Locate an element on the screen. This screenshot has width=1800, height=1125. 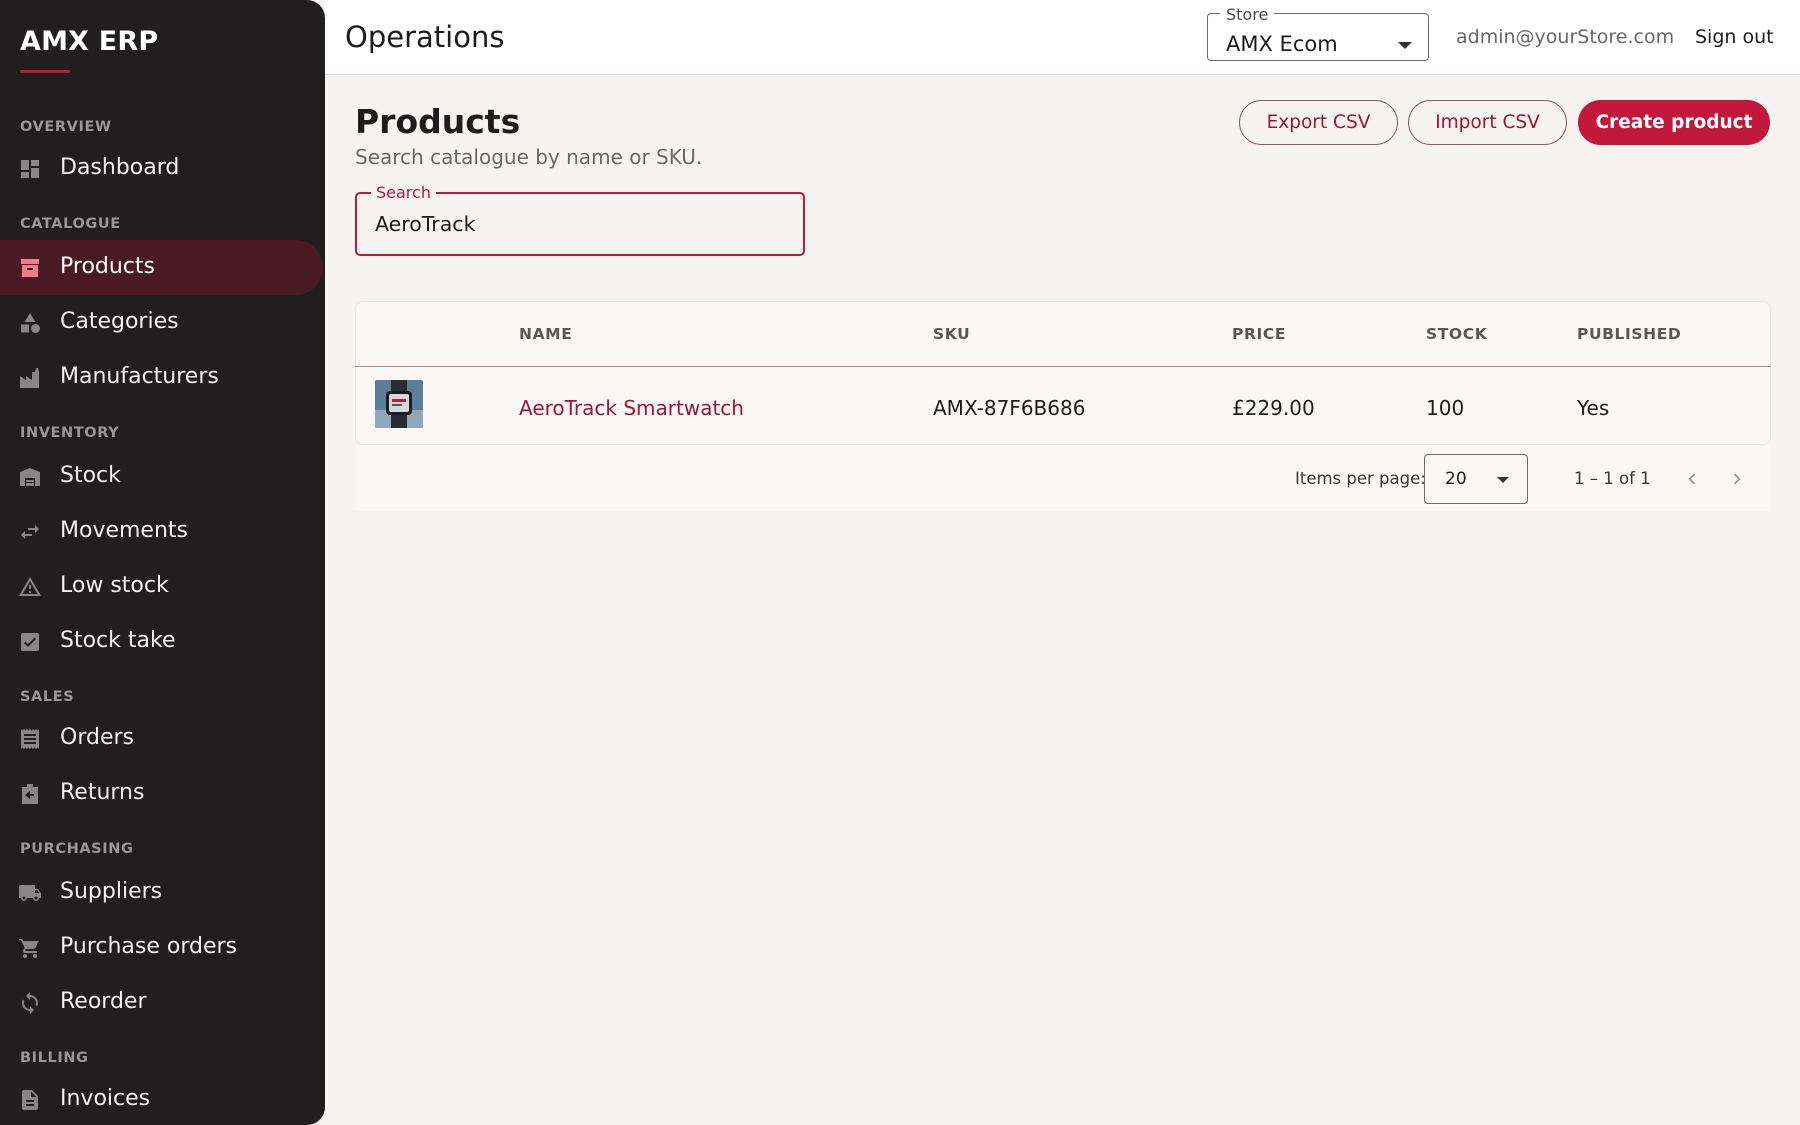
sidebar-item-label: Orders is located at coordinates (97, 737).